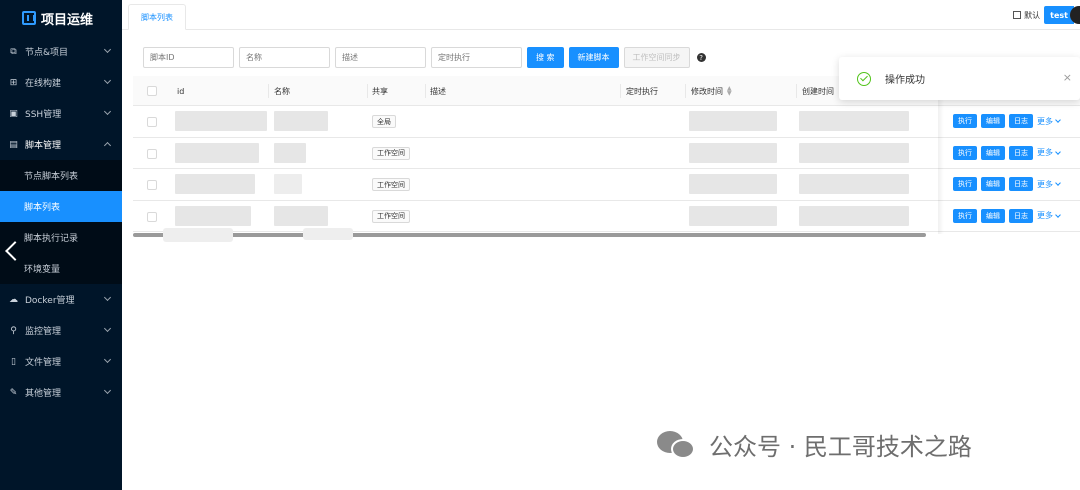 The height and width of the screenshot is (490, 1080). Describe the element at coordinates (180, 91) in the screenshot. I see `col-header-id: id` at that location.